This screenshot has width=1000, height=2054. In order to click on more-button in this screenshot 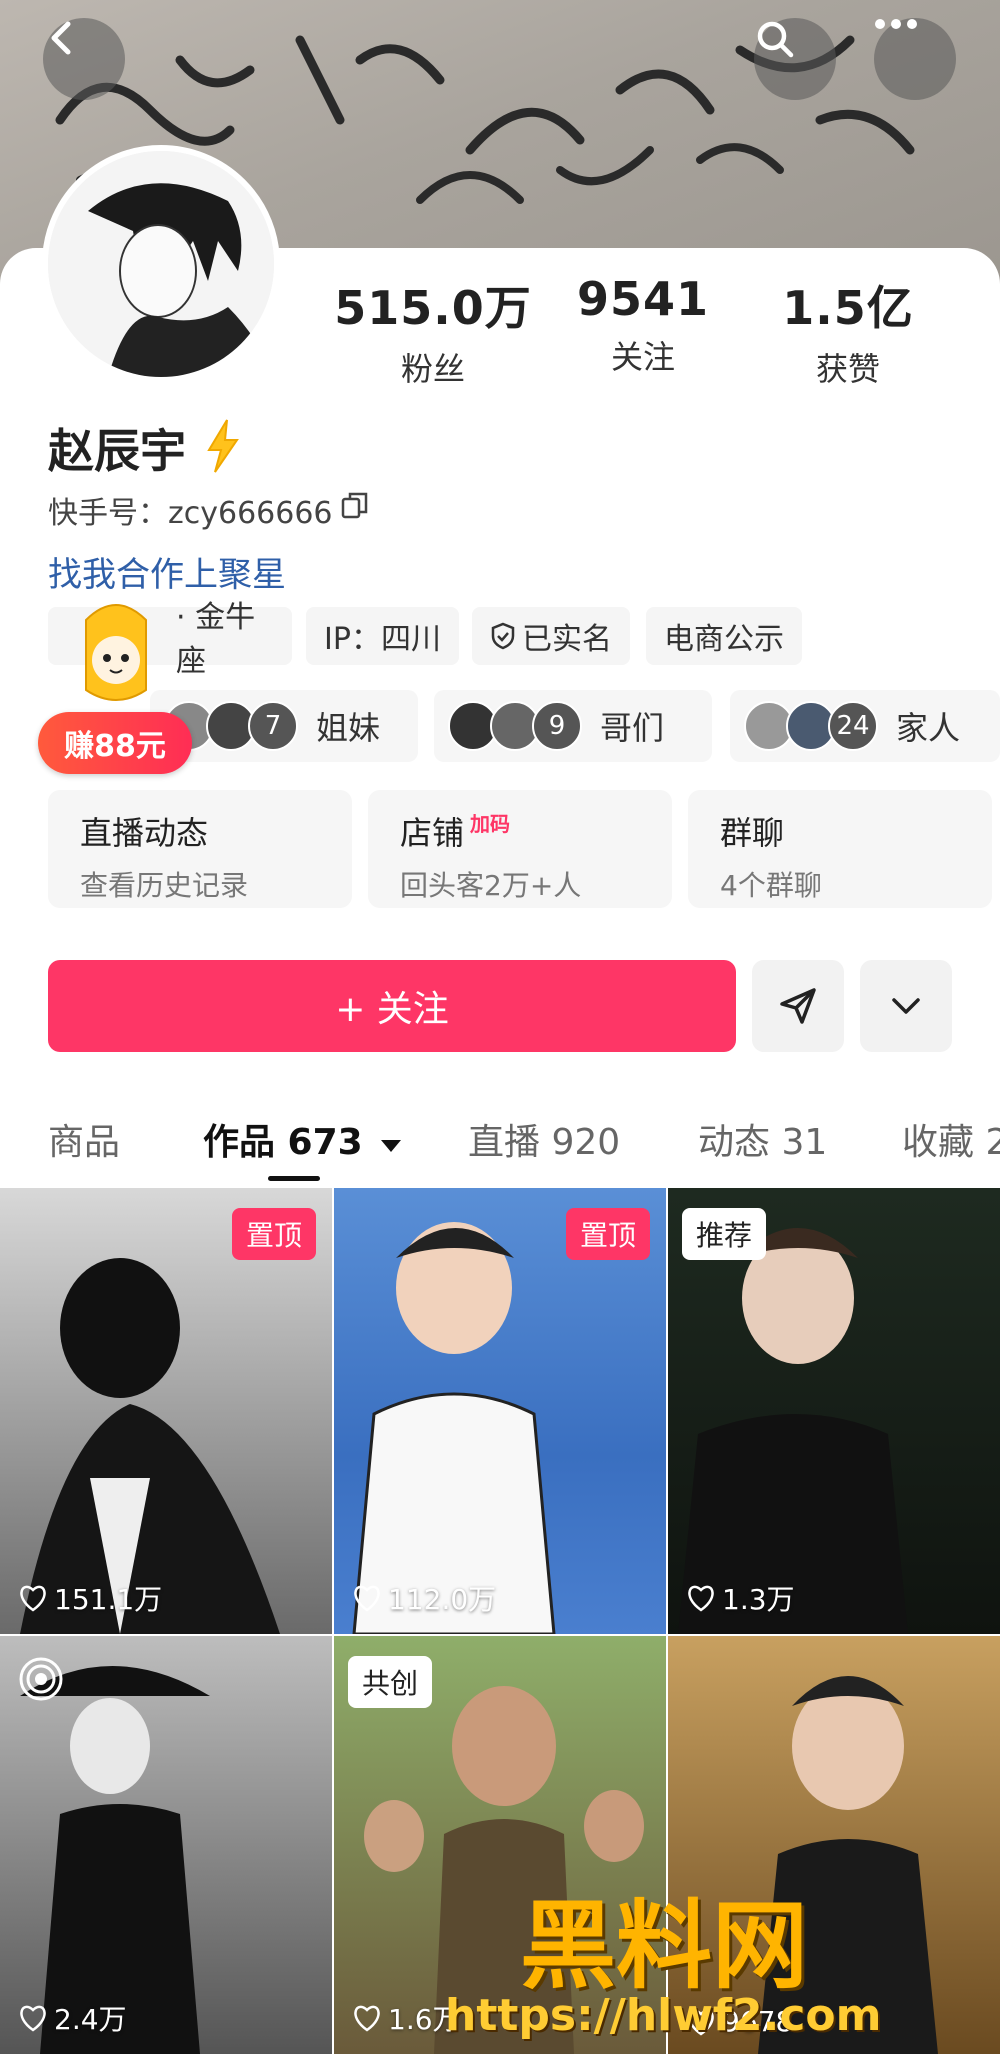, I will do `click(915, 59)`.